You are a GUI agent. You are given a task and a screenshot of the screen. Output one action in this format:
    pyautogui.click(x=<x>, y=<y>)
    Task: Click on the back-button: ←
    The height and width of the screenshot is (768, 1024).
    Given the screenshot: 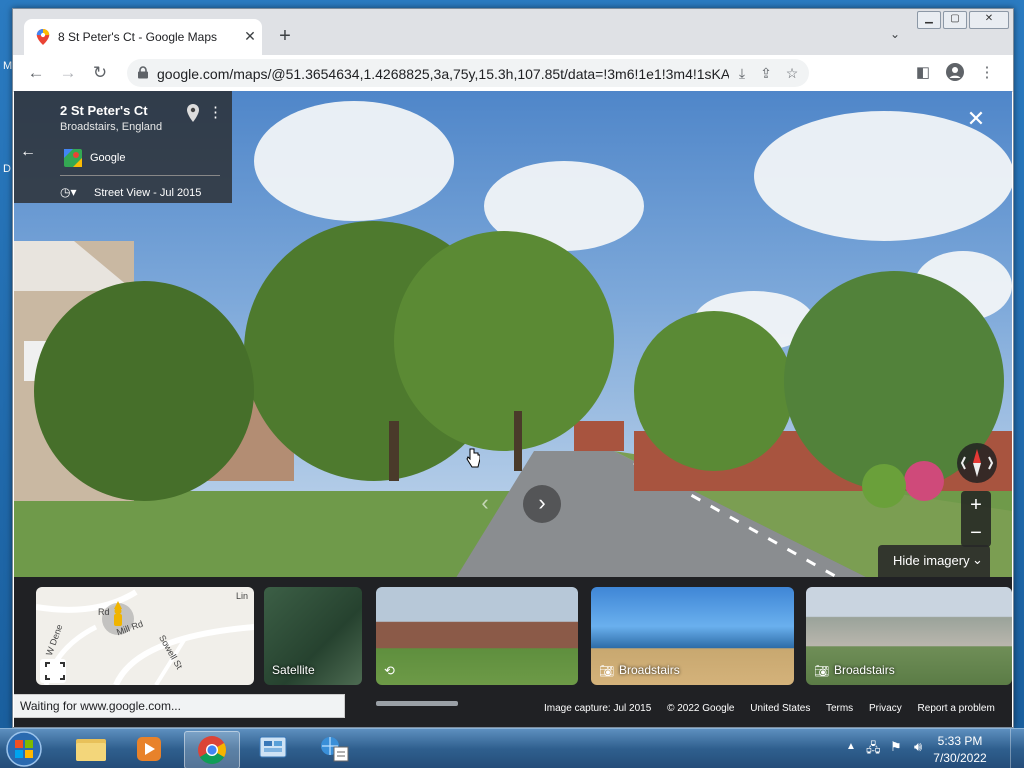 What is the action you would take?
    pyautogui.click(x=36, y=73)
    